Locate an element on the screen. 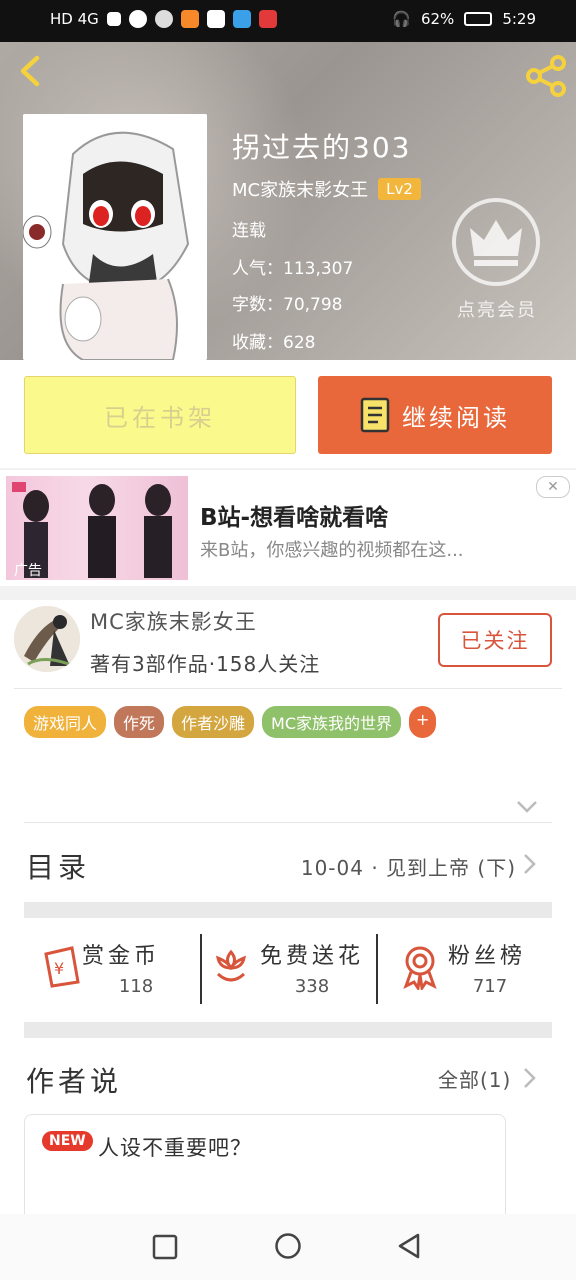  back-icon is located at coordinates (409, 1246).